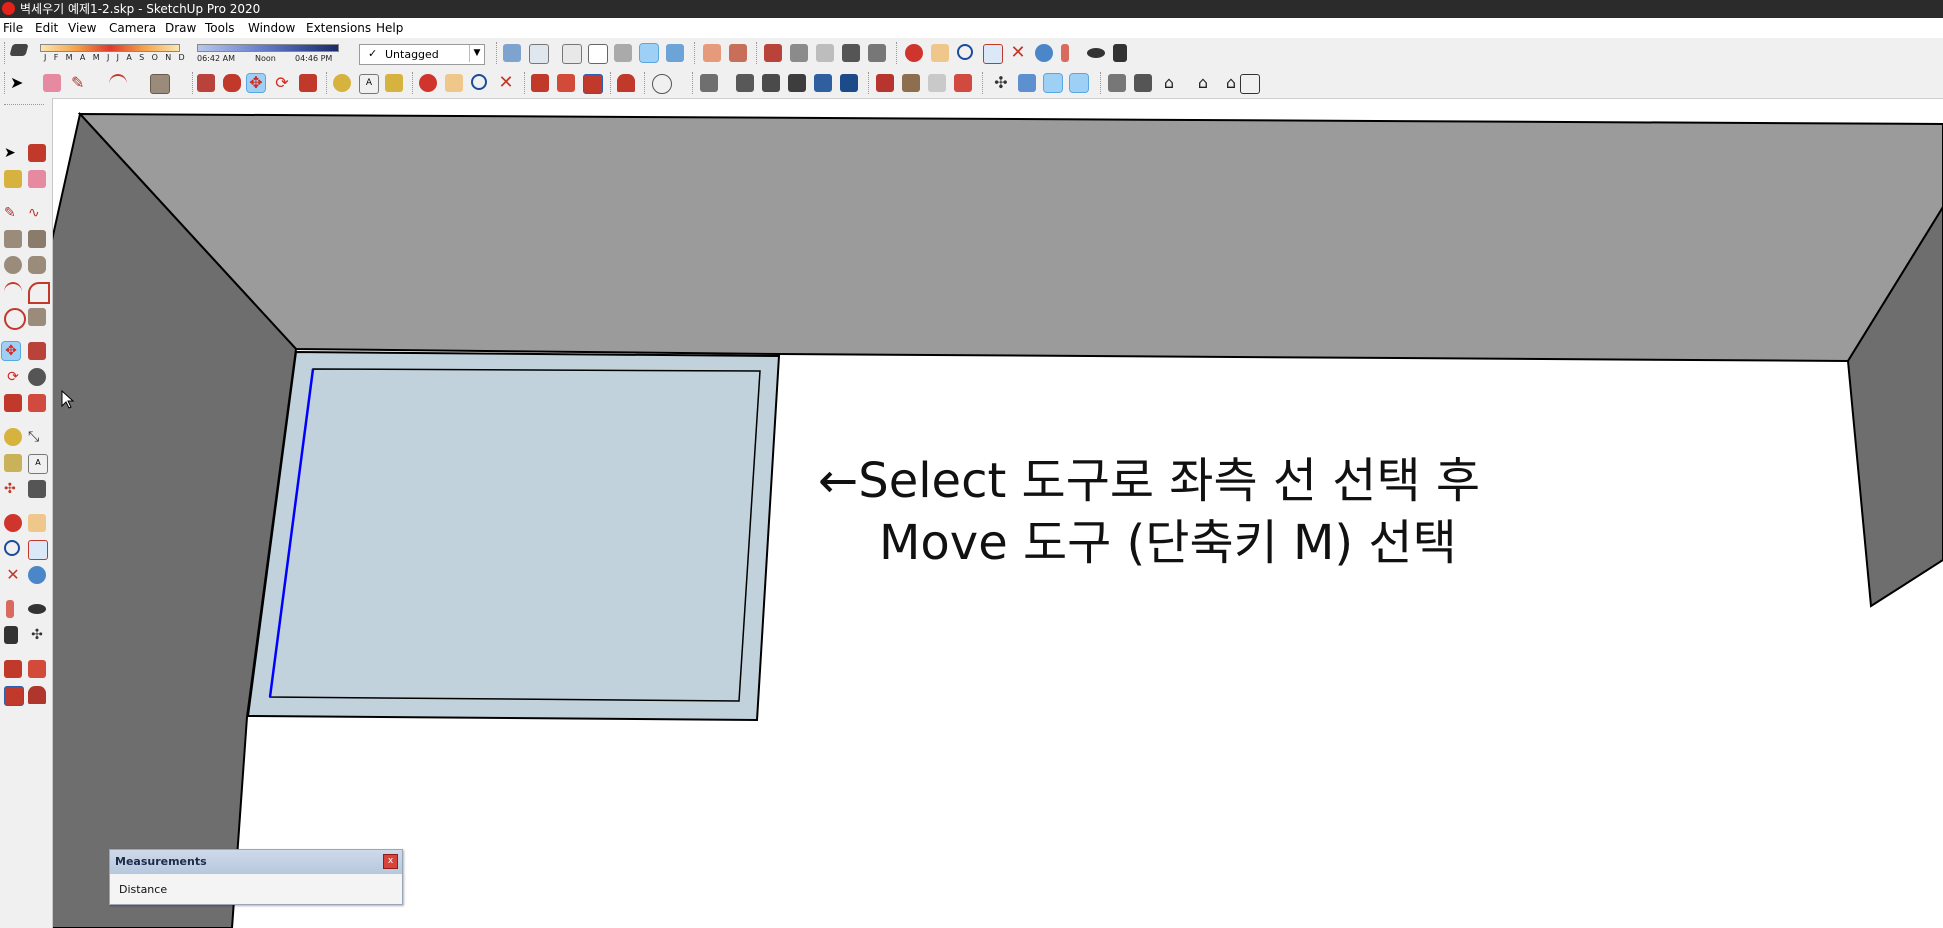 Image resolution: width=1943 pixels, height=928 pixels. What do you see at coordinates (937, 83) in the screenshot?
I see `sandbox-3-icon` at bounding box center [937, 83].